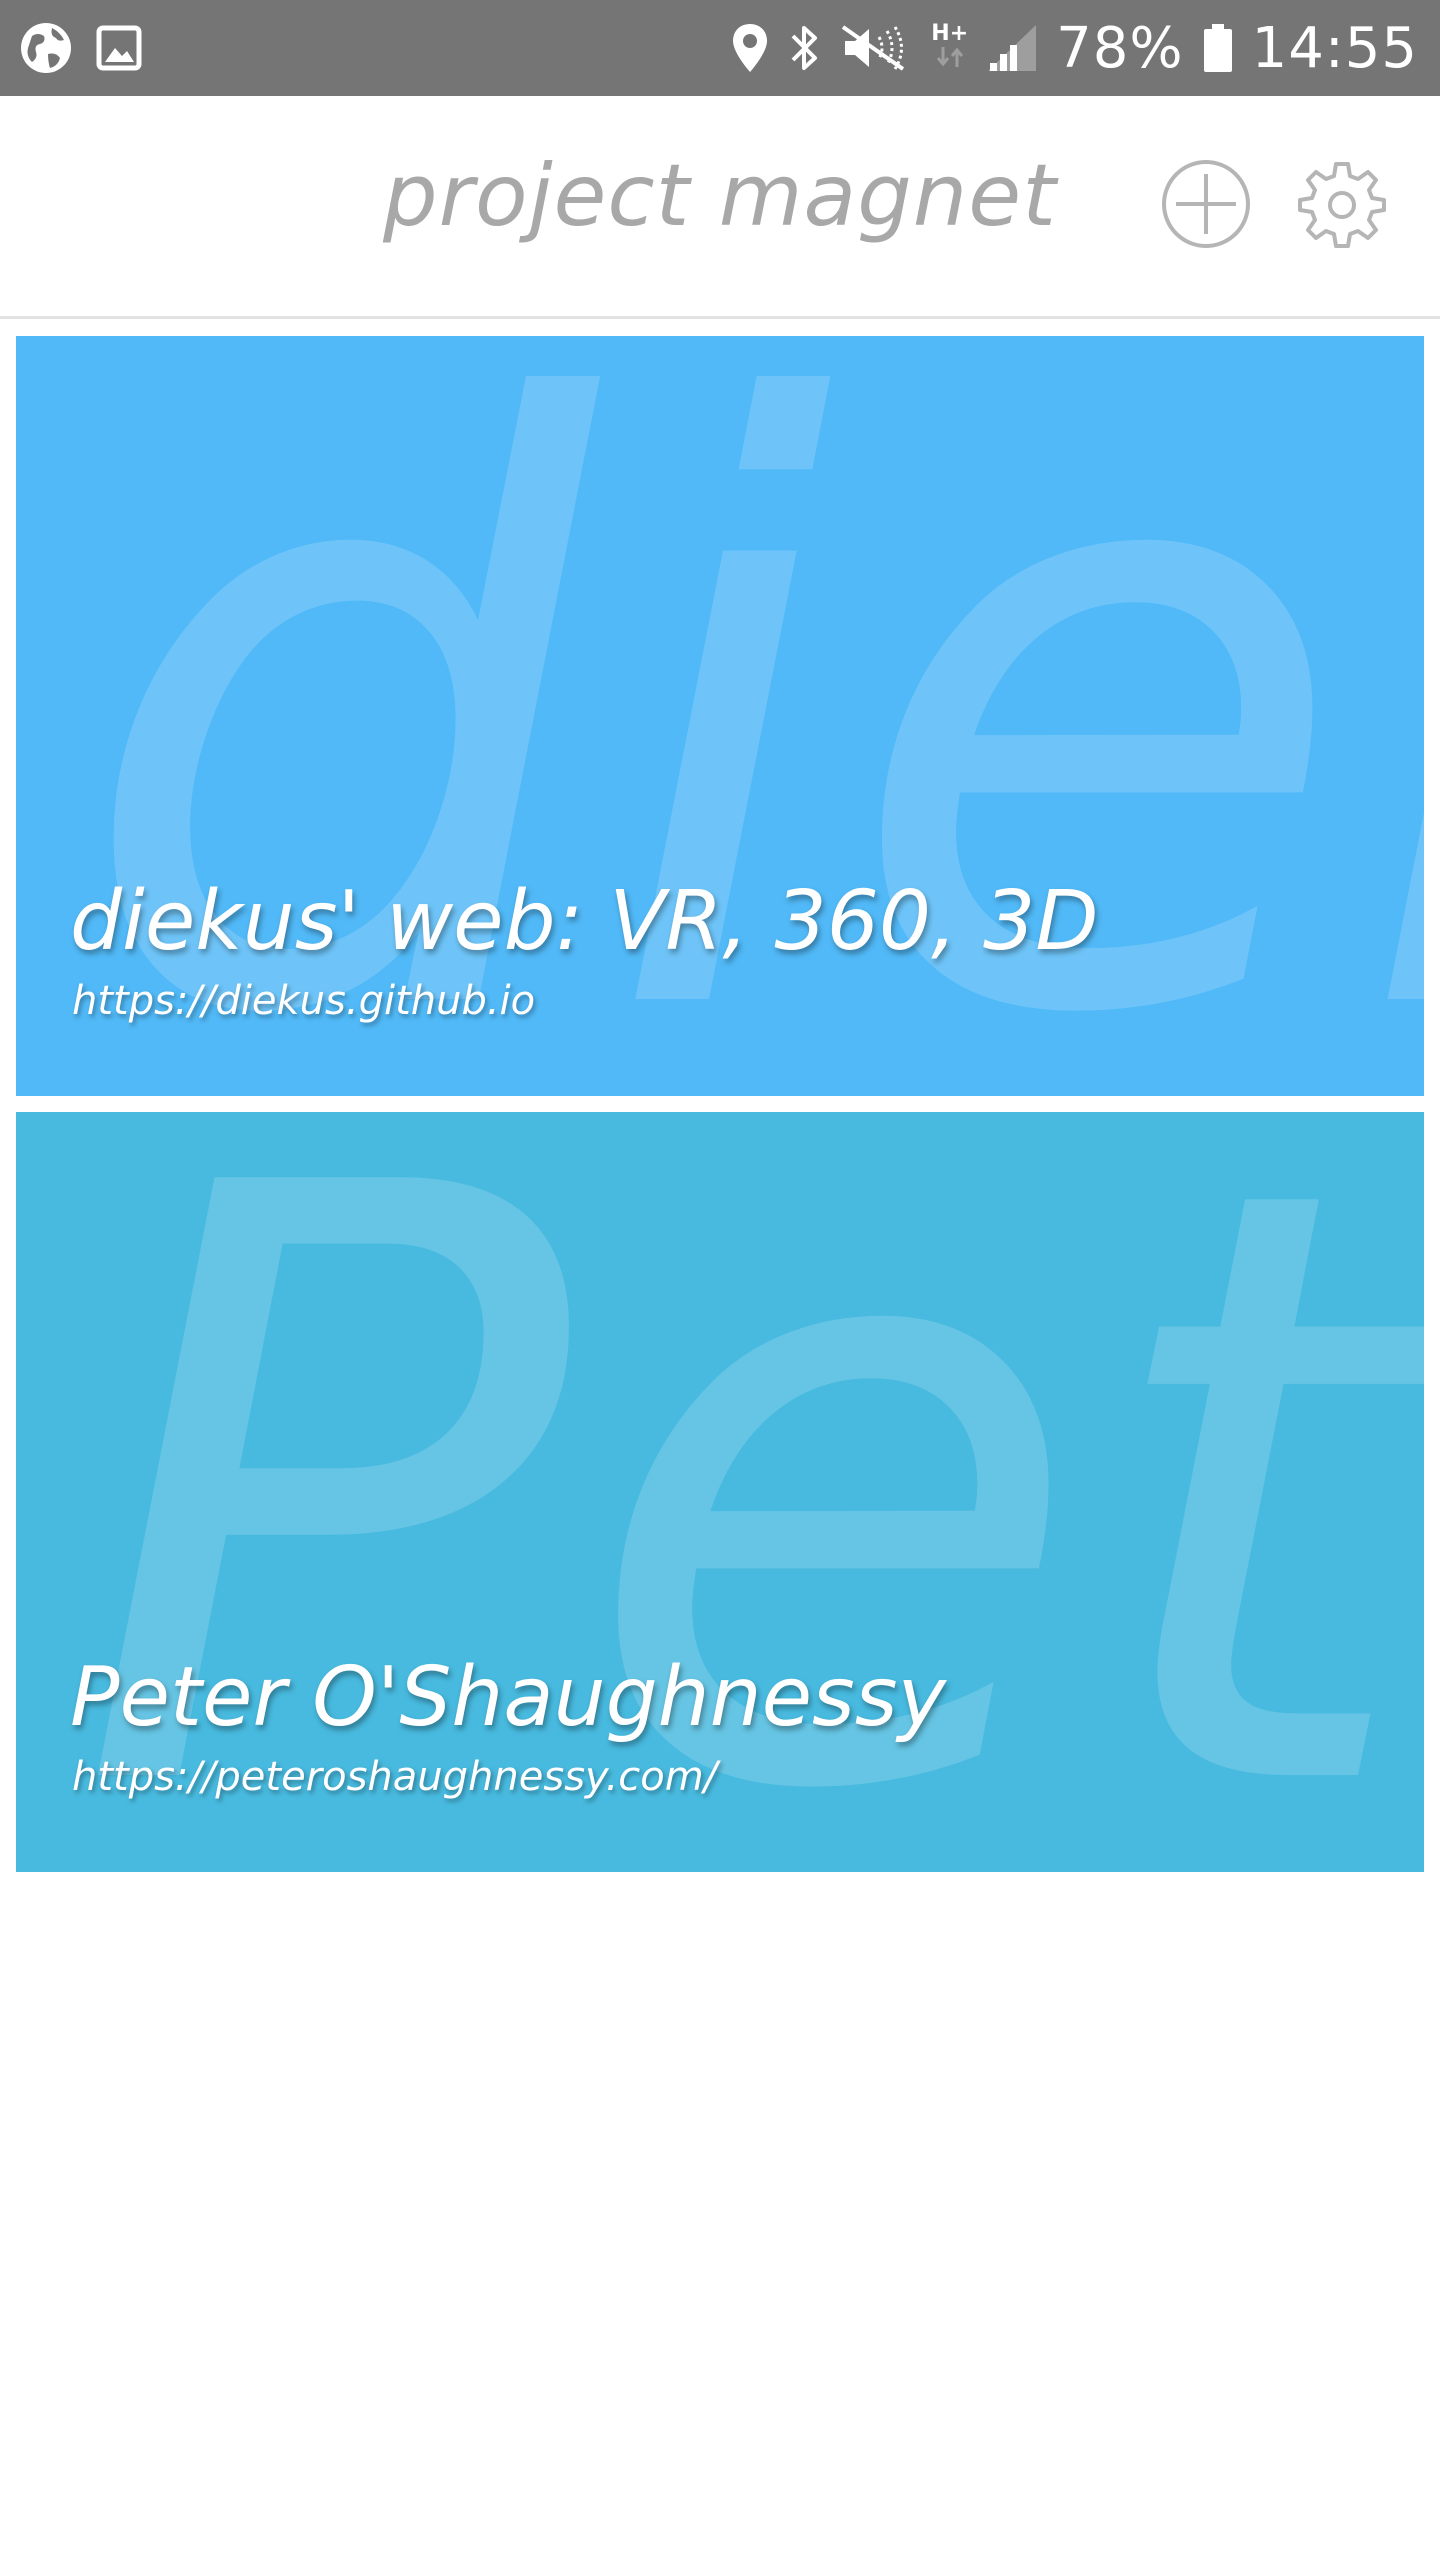 Image resolution: width=1440 pixels, height=2560 pixels. Describe the element at coordinates (804, 48) in the screenshot. I see `bluetooth-icon` at that location.